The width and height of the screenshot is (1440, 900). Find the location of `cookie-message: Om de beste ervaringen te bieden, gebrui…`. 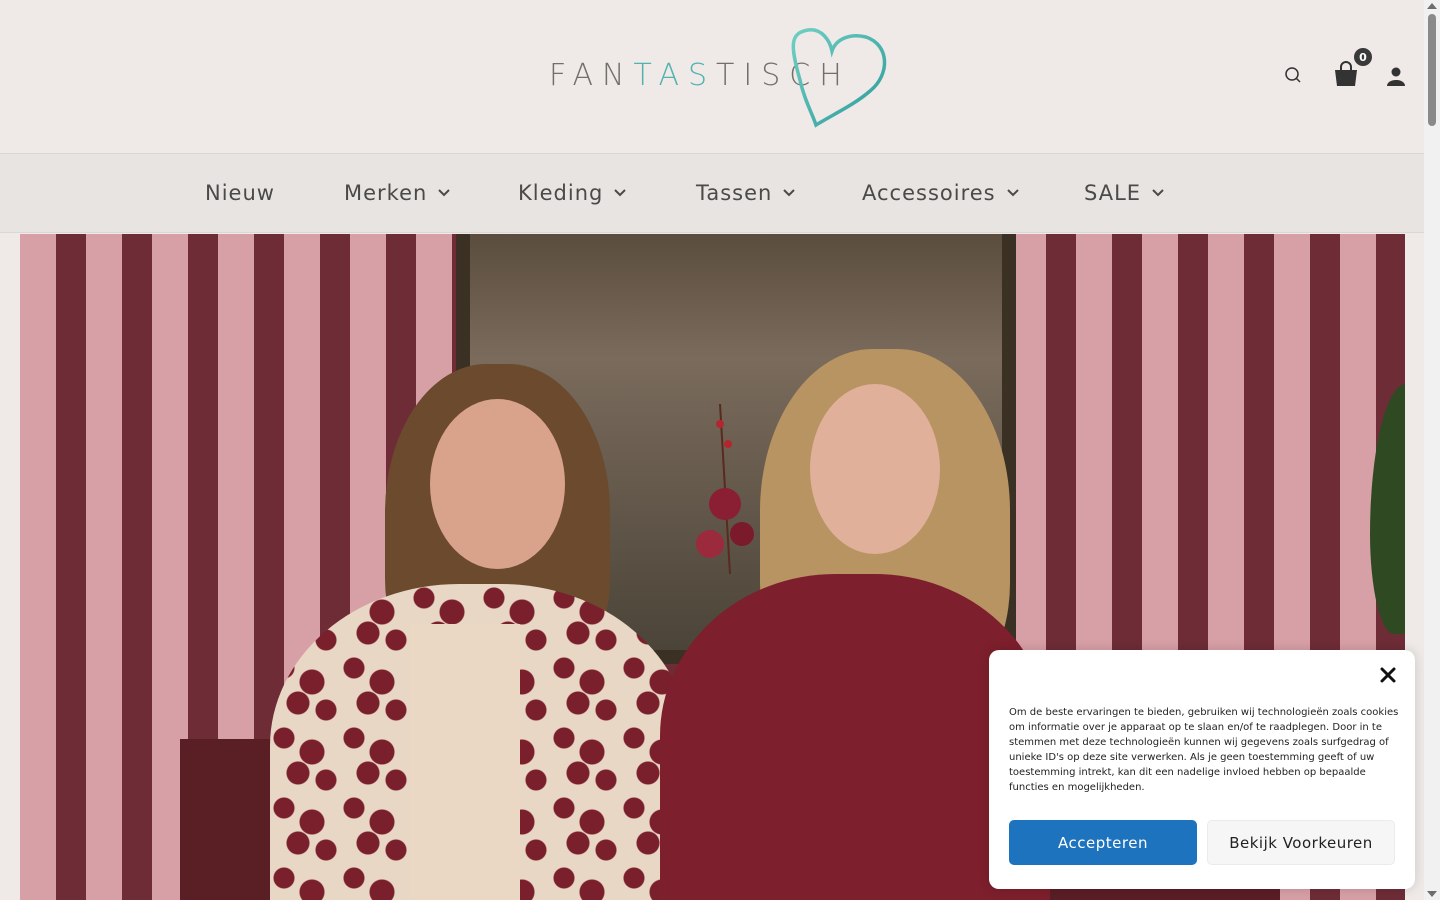

cookie-message: Om de beste ervaringen te bieden, gebrui… is located at coordinates (1204, 750).